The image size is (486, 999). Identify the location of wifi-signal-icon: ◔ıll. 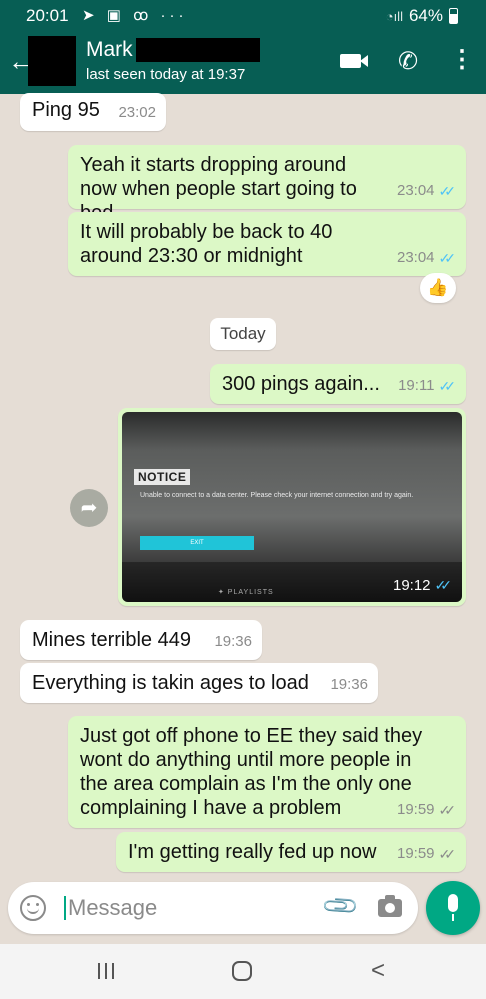
(394, 16).